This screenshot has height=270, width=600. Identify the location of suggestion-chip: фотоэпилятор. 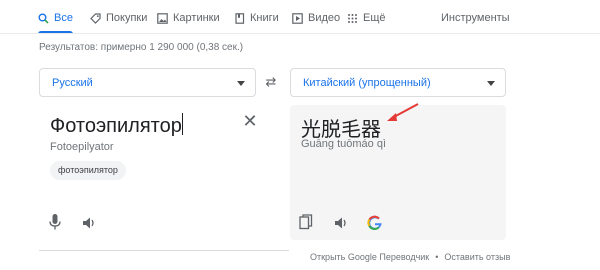
(88, 170).